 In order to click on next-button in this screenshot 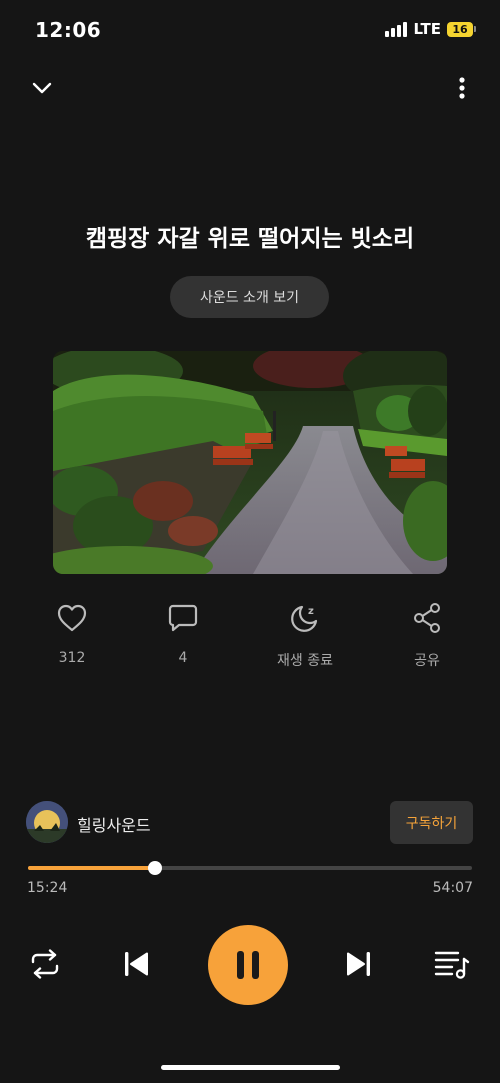, I will do `click(359, 964)`.